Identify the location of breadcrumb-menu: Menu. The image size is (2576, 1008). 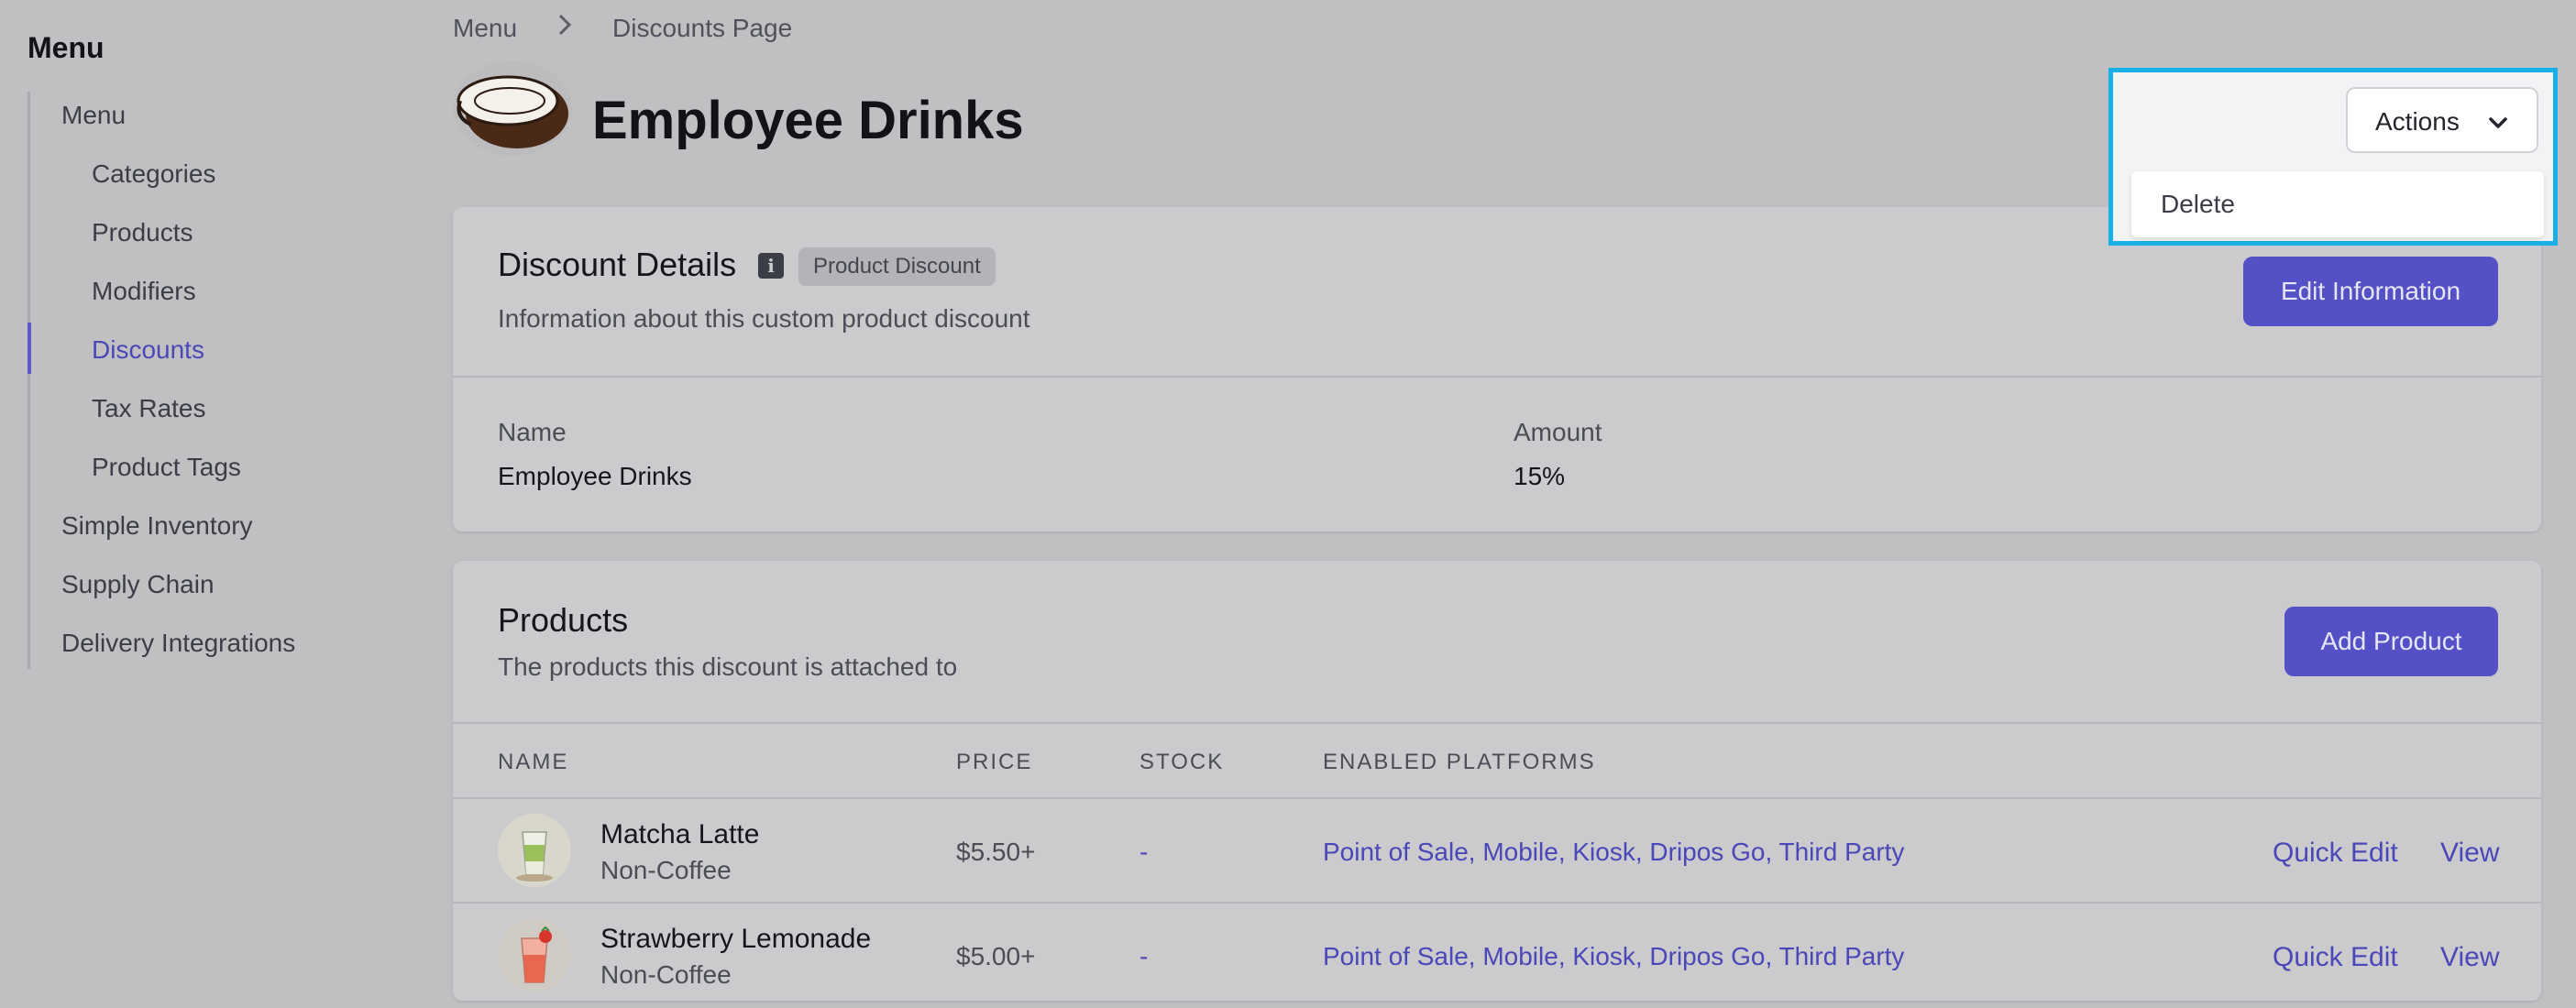
(485, 28).